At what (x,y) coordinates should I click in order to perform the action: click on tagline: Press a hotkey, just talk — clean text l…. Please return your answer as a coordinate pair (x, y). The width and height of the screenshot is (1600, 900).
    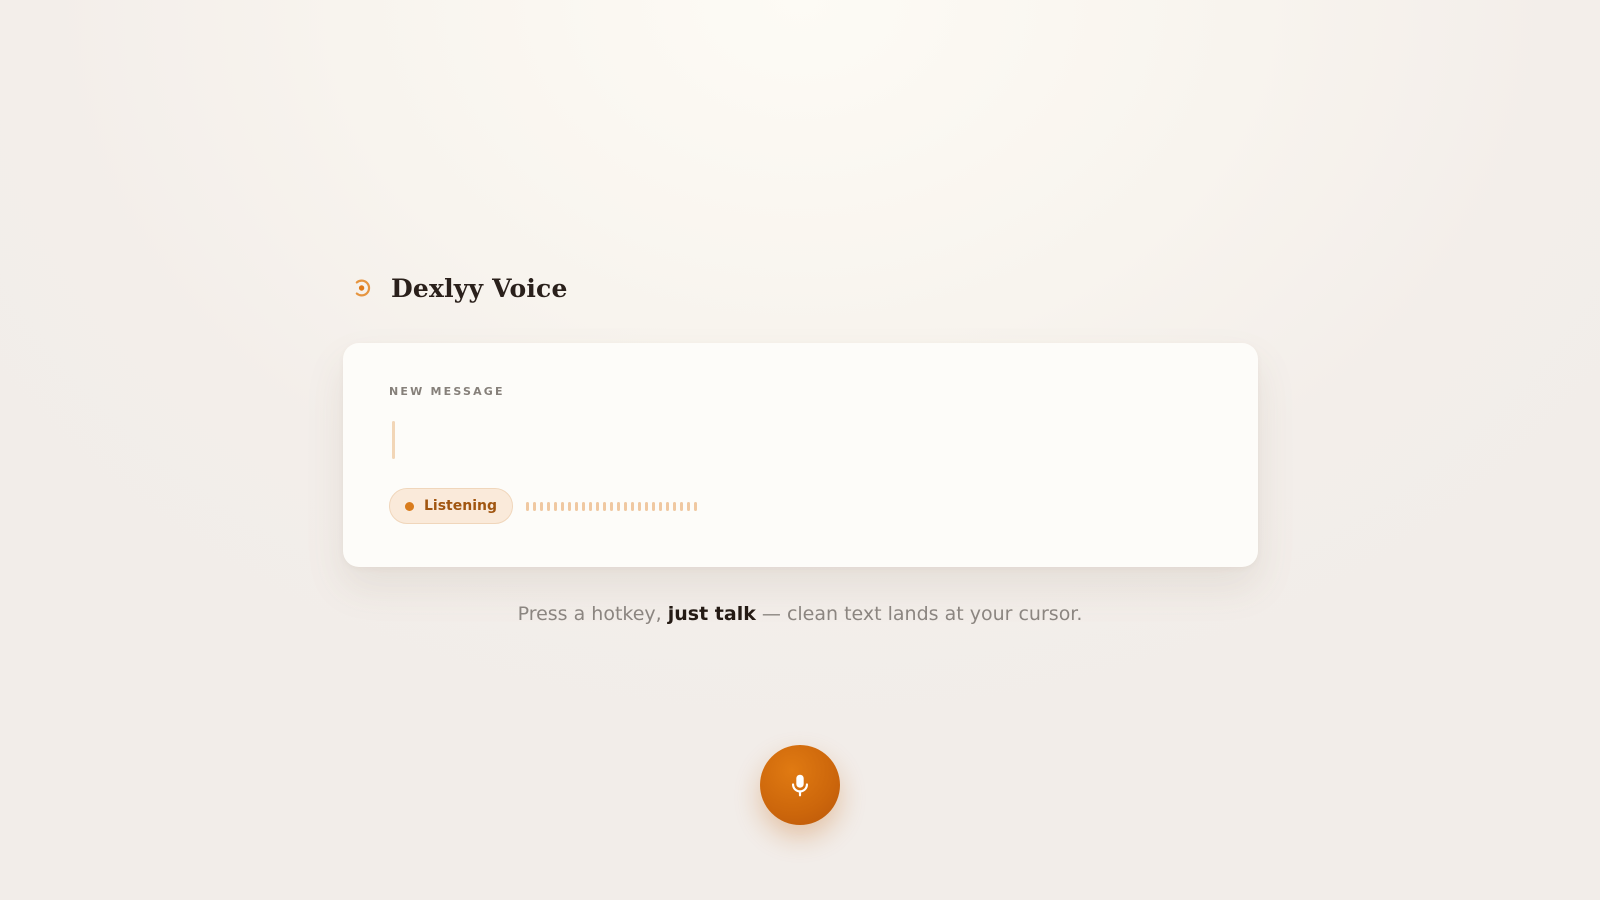
    Looking at the image, I should click on (800, 614).